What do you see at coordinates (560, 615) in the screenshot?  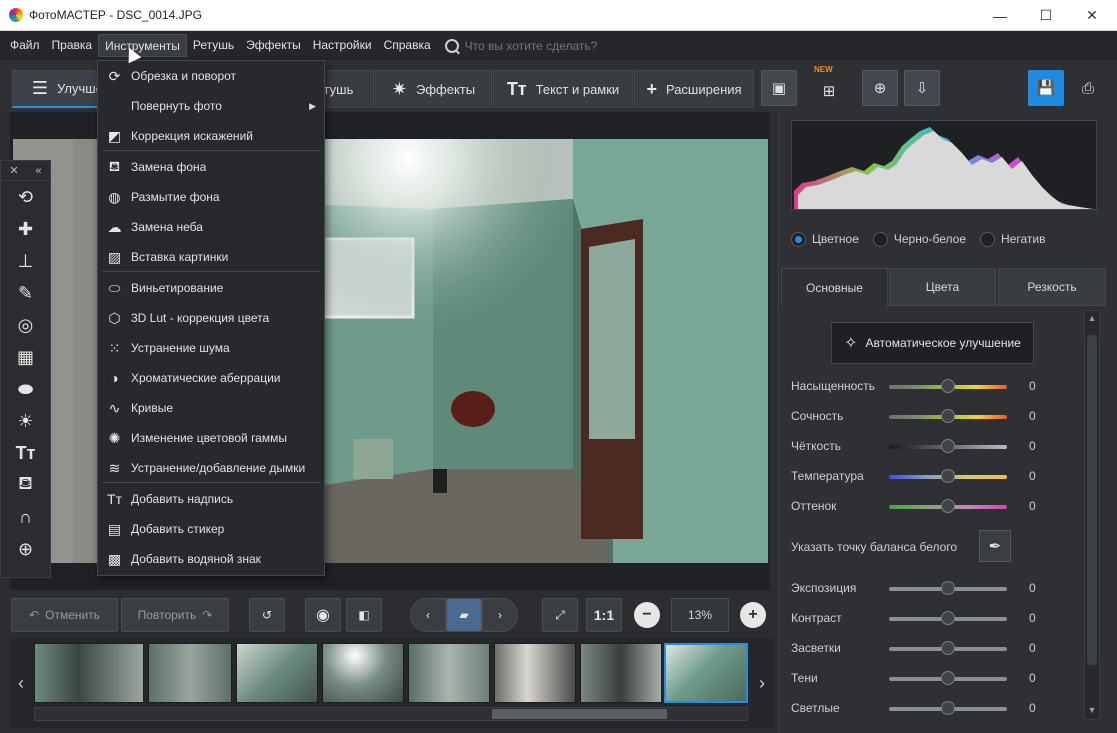 I see `fit-screen-button: ⤢` at bounding box center [560, 615].